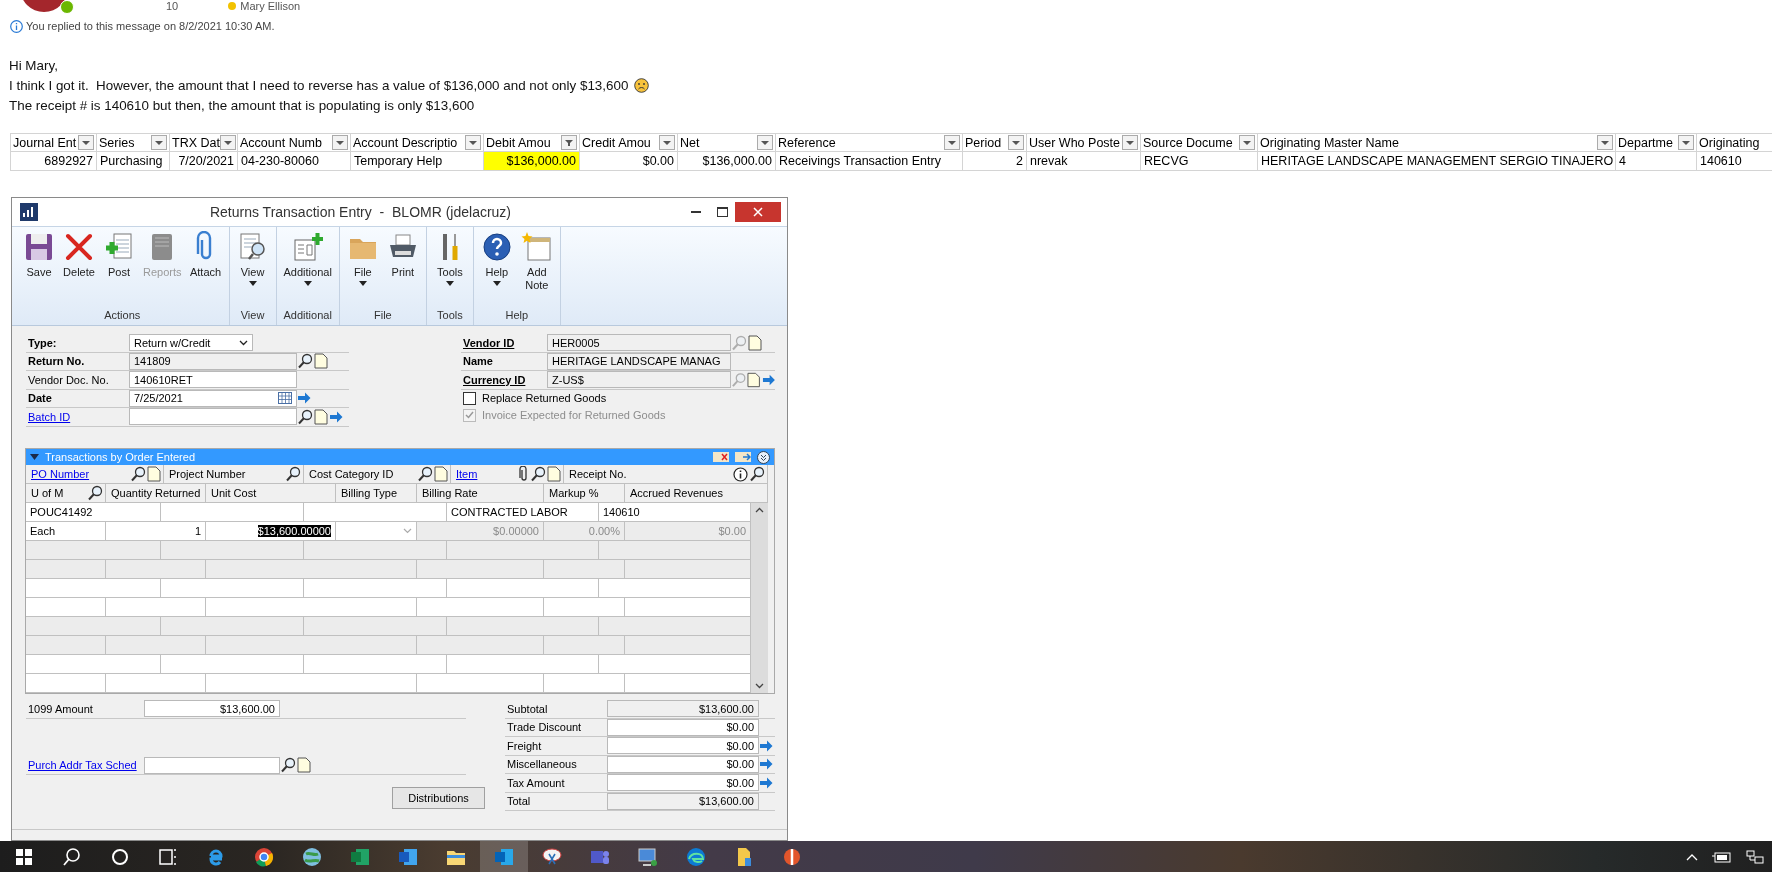 The image size is (1772, 873). Describe the element at coordinates (438, 798) in the screenshot. I see `distributions-button: Distributions` at that location.